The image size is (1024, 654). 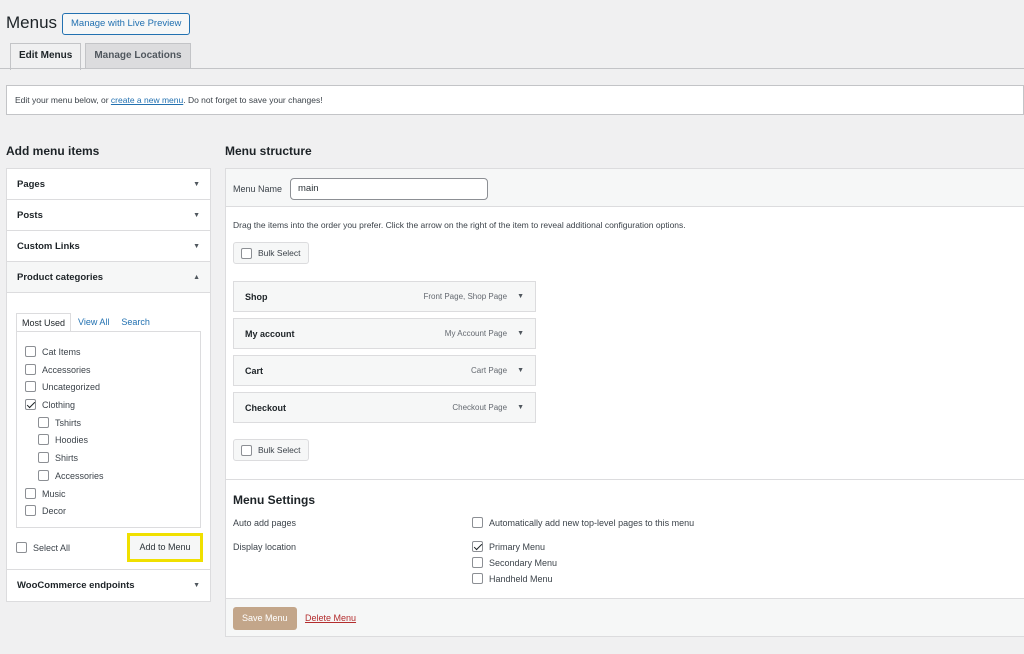 What do you see at coordinates (68, 422) in the screenshot?
I see `category-label: Tshirts` at bounding box center [68, 422].